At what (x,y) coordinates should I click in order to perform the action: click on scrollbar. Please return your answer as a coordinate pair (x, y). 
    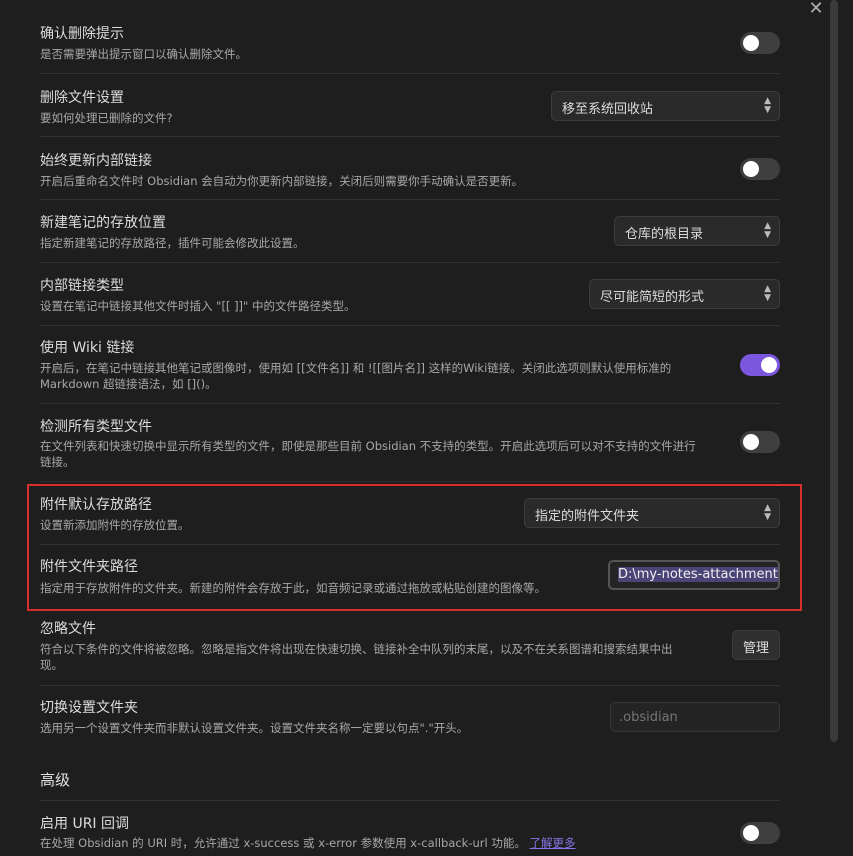
    Looking at the image, I should click on (834, 371).